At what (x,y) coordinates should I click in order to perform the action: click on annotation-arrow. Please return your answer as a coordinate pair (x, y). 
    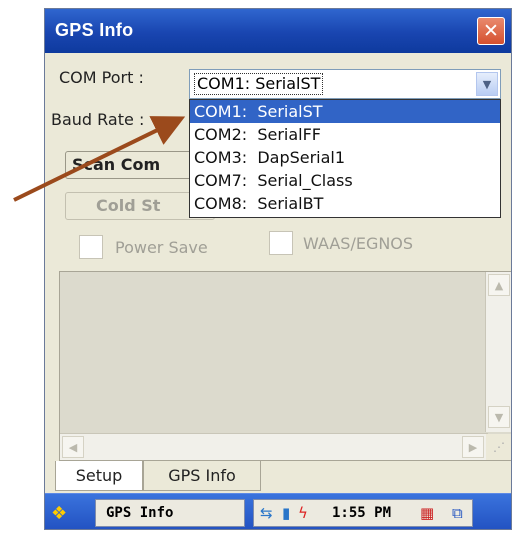
    Looking at the image, I should click on (99, 159).